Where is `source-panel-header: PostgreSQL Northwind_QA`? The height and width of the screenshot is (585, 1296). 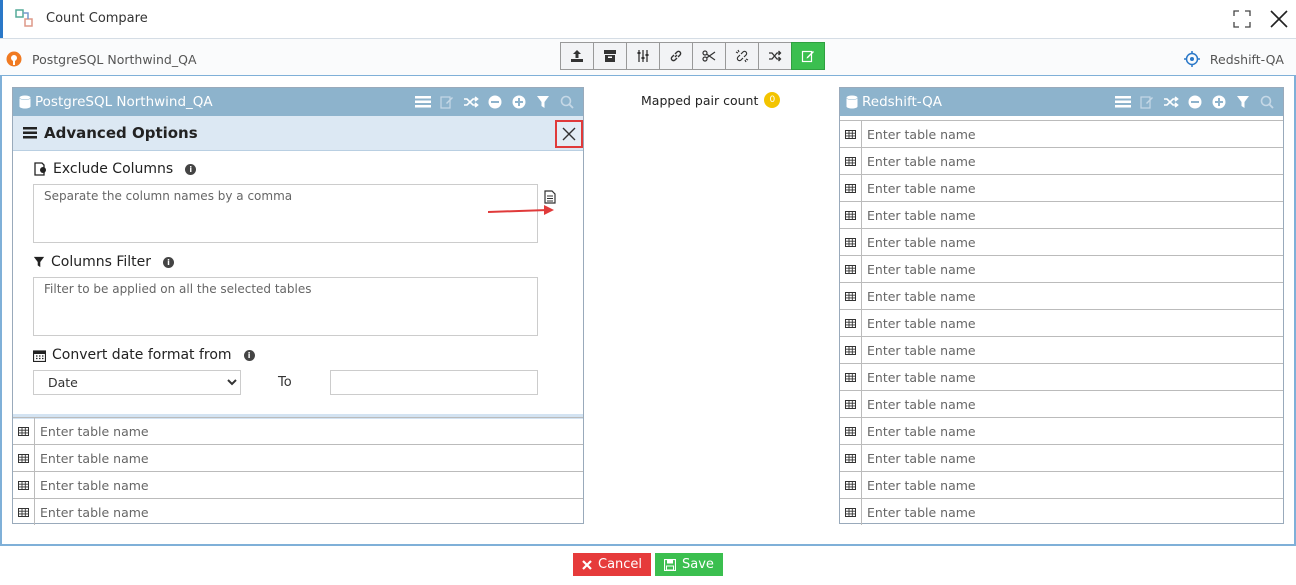 source-panel-header: PostgreSQL Northwind_QA is located at coordinates (298, 102).